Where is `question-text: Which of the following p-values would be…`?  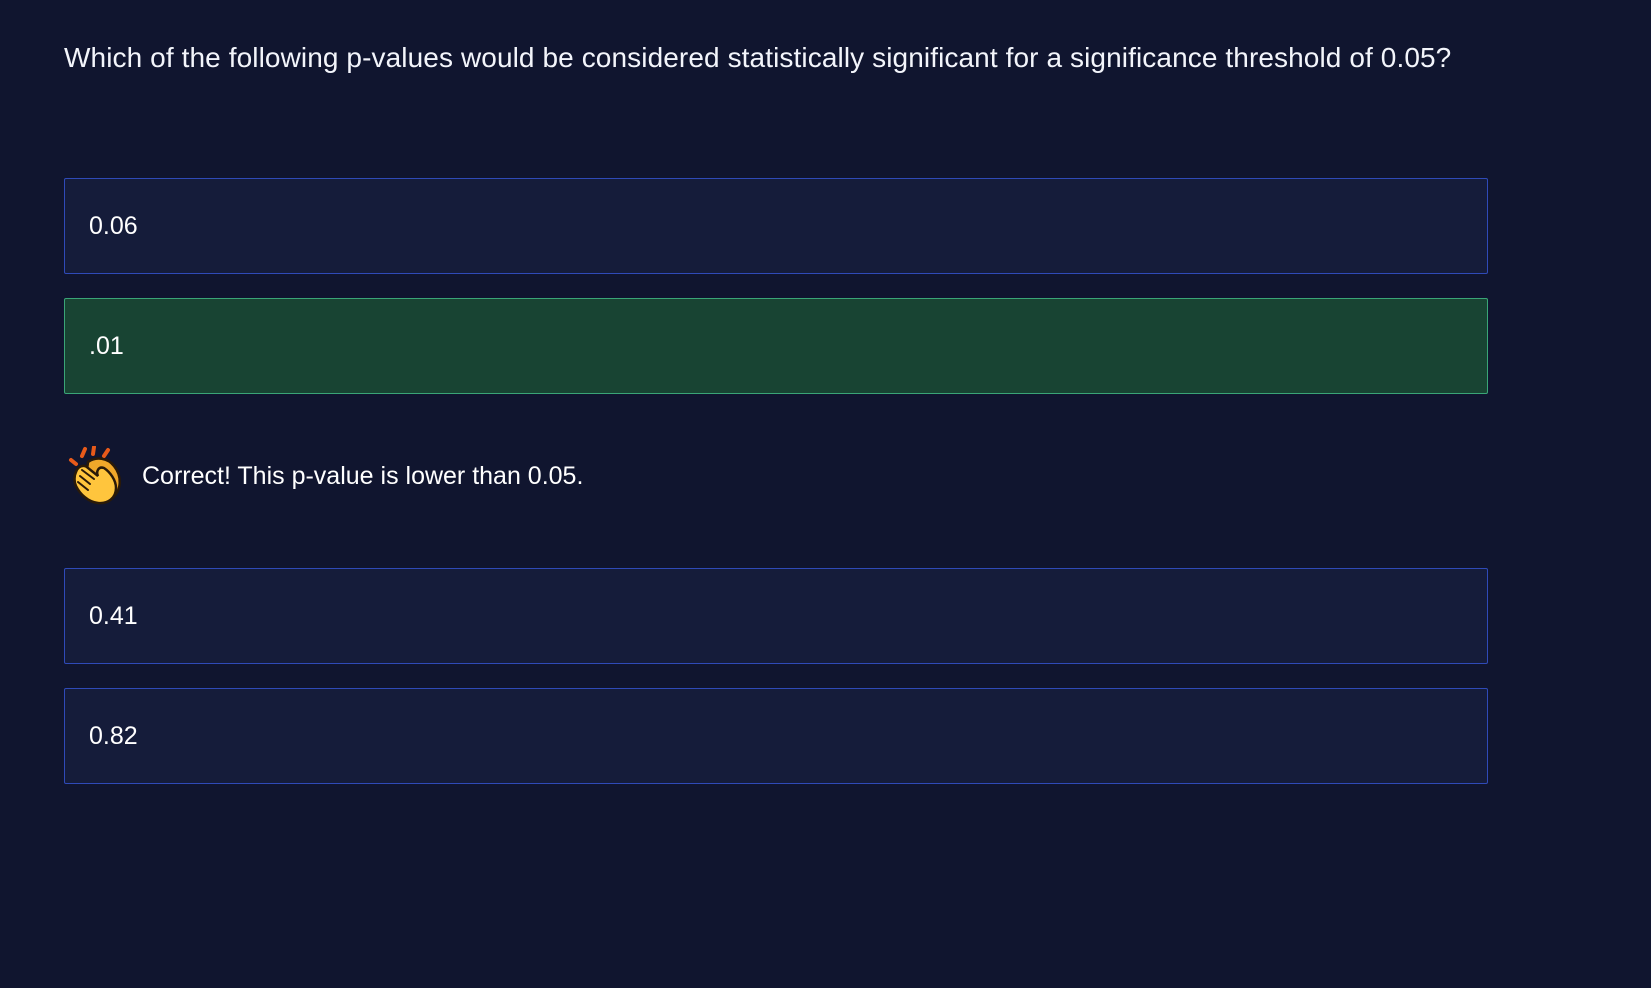 question-text: Which of the following p-values would be… is located at coordinates (758, 57).